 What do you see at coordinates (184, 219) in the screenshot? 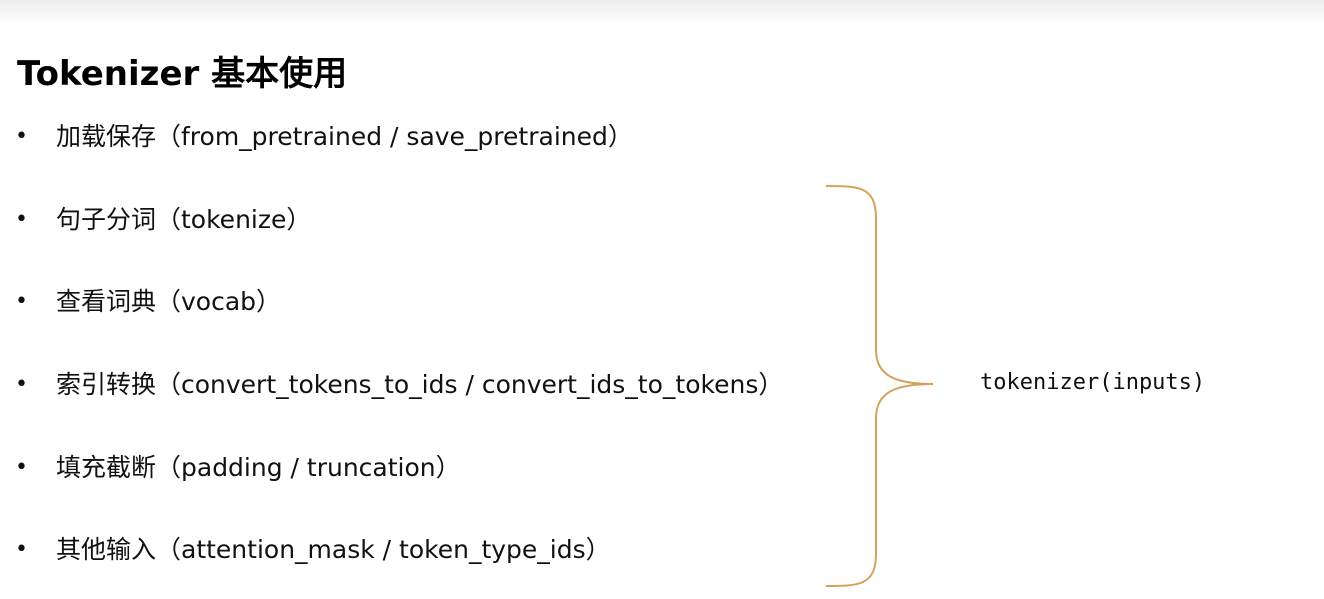
I see `list-item-label: 句子分词（tokenize）` at bounding box center [184, 219].